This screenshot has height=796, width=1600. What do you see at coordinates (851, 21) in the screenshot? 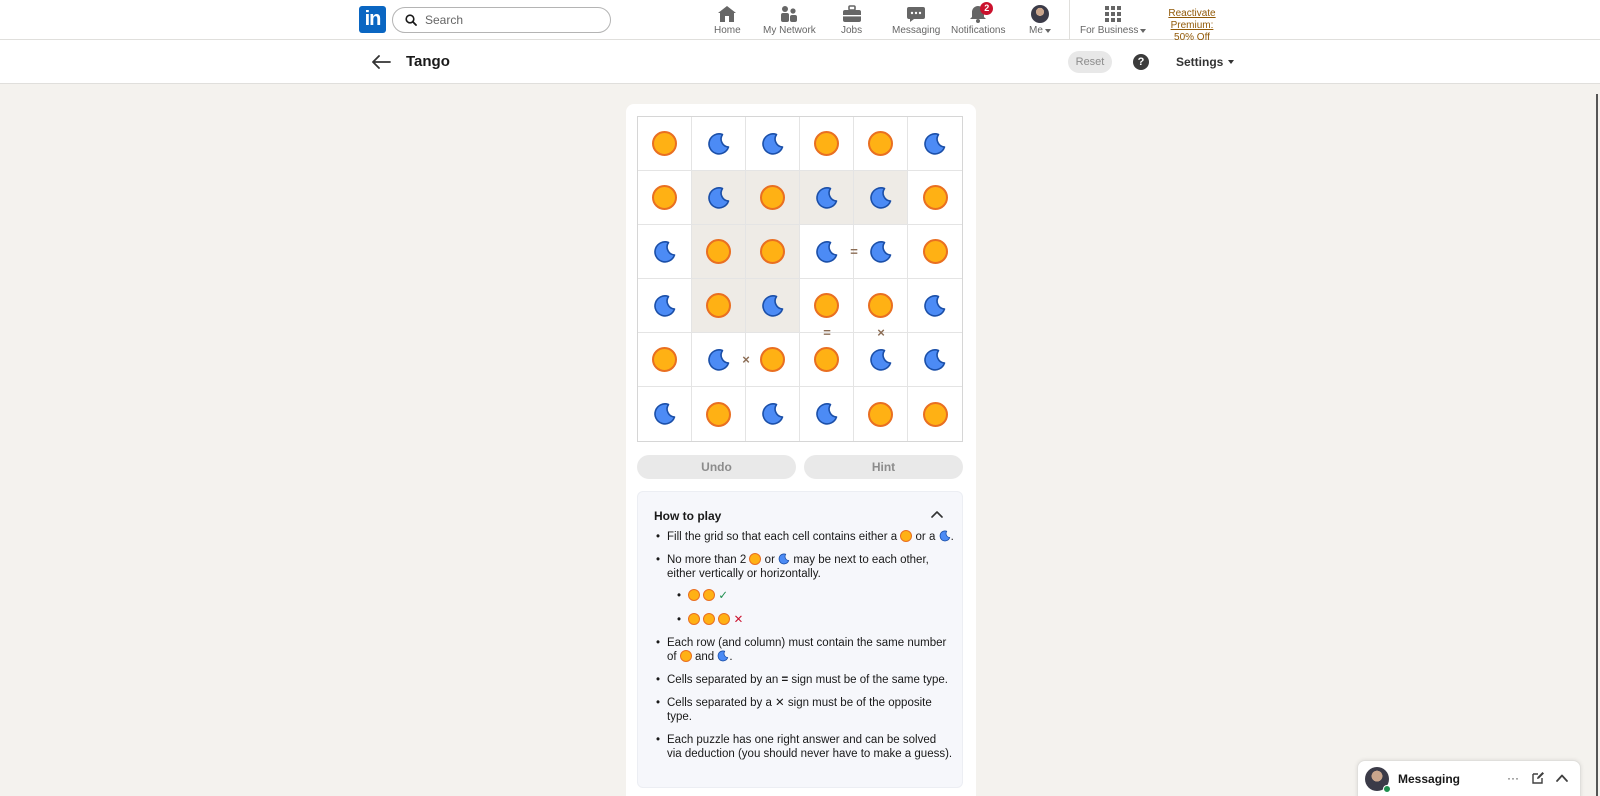
I see `nav-jobs: Jobs` at bounding box center [851, 21].